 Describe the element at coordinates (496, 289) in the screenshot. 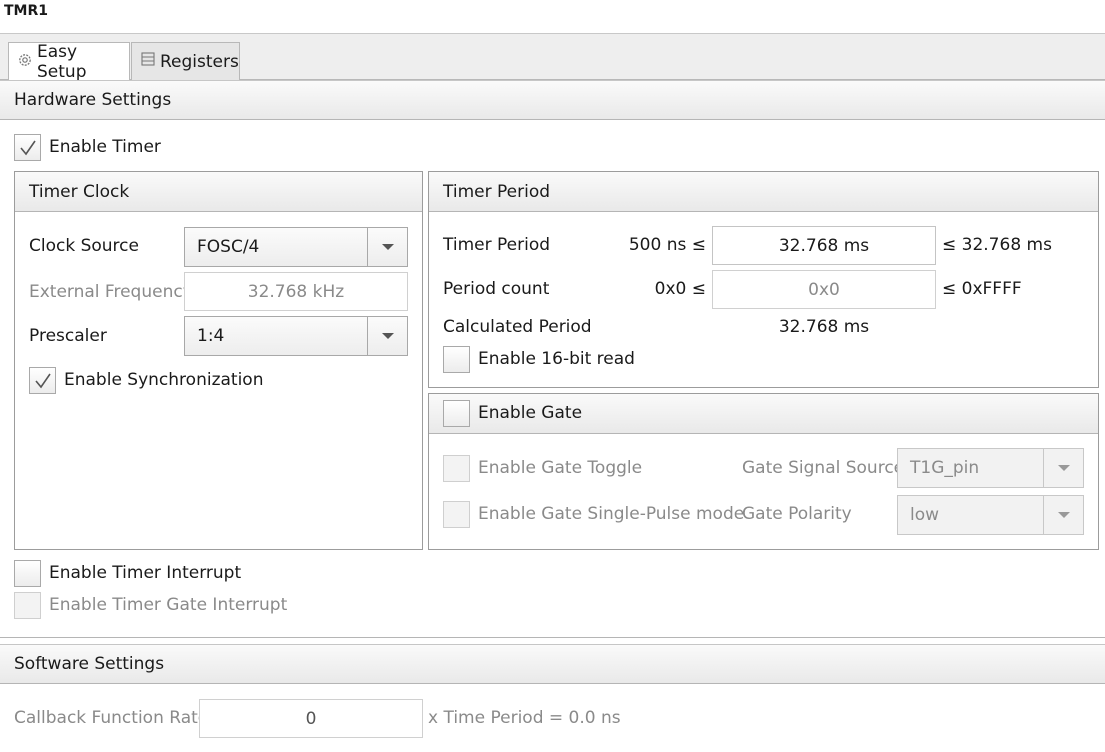

I see `period-count-label: Period count` at that location.